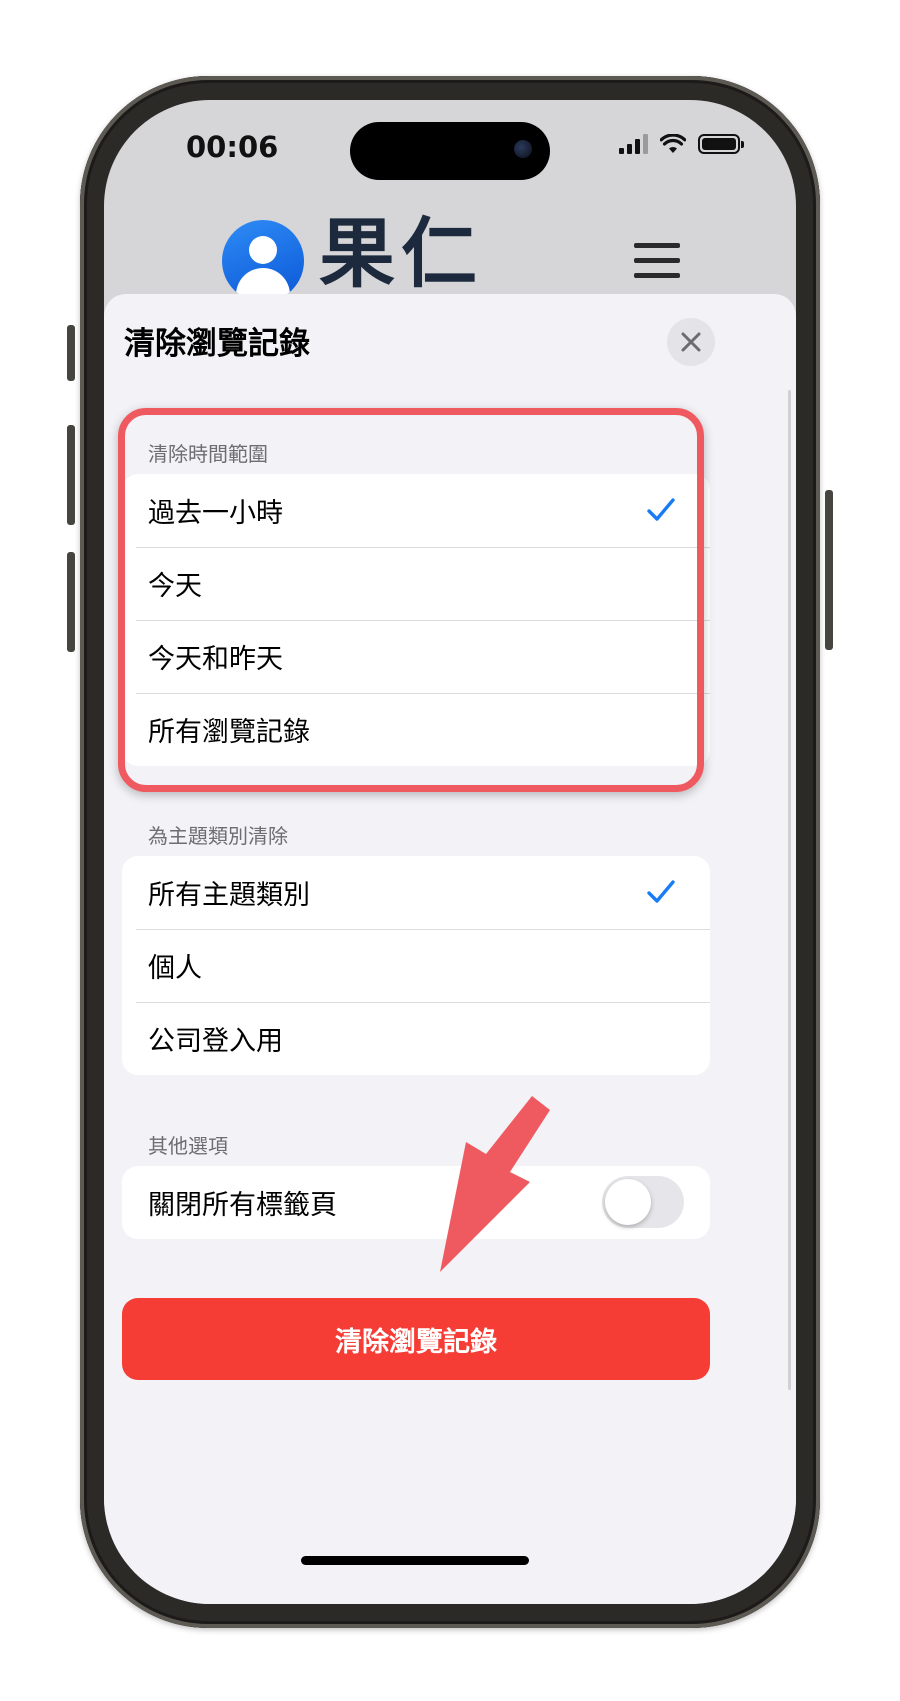 This screenshot has height=1701, width=900. I want to click on close-icon, so click(691, 342).